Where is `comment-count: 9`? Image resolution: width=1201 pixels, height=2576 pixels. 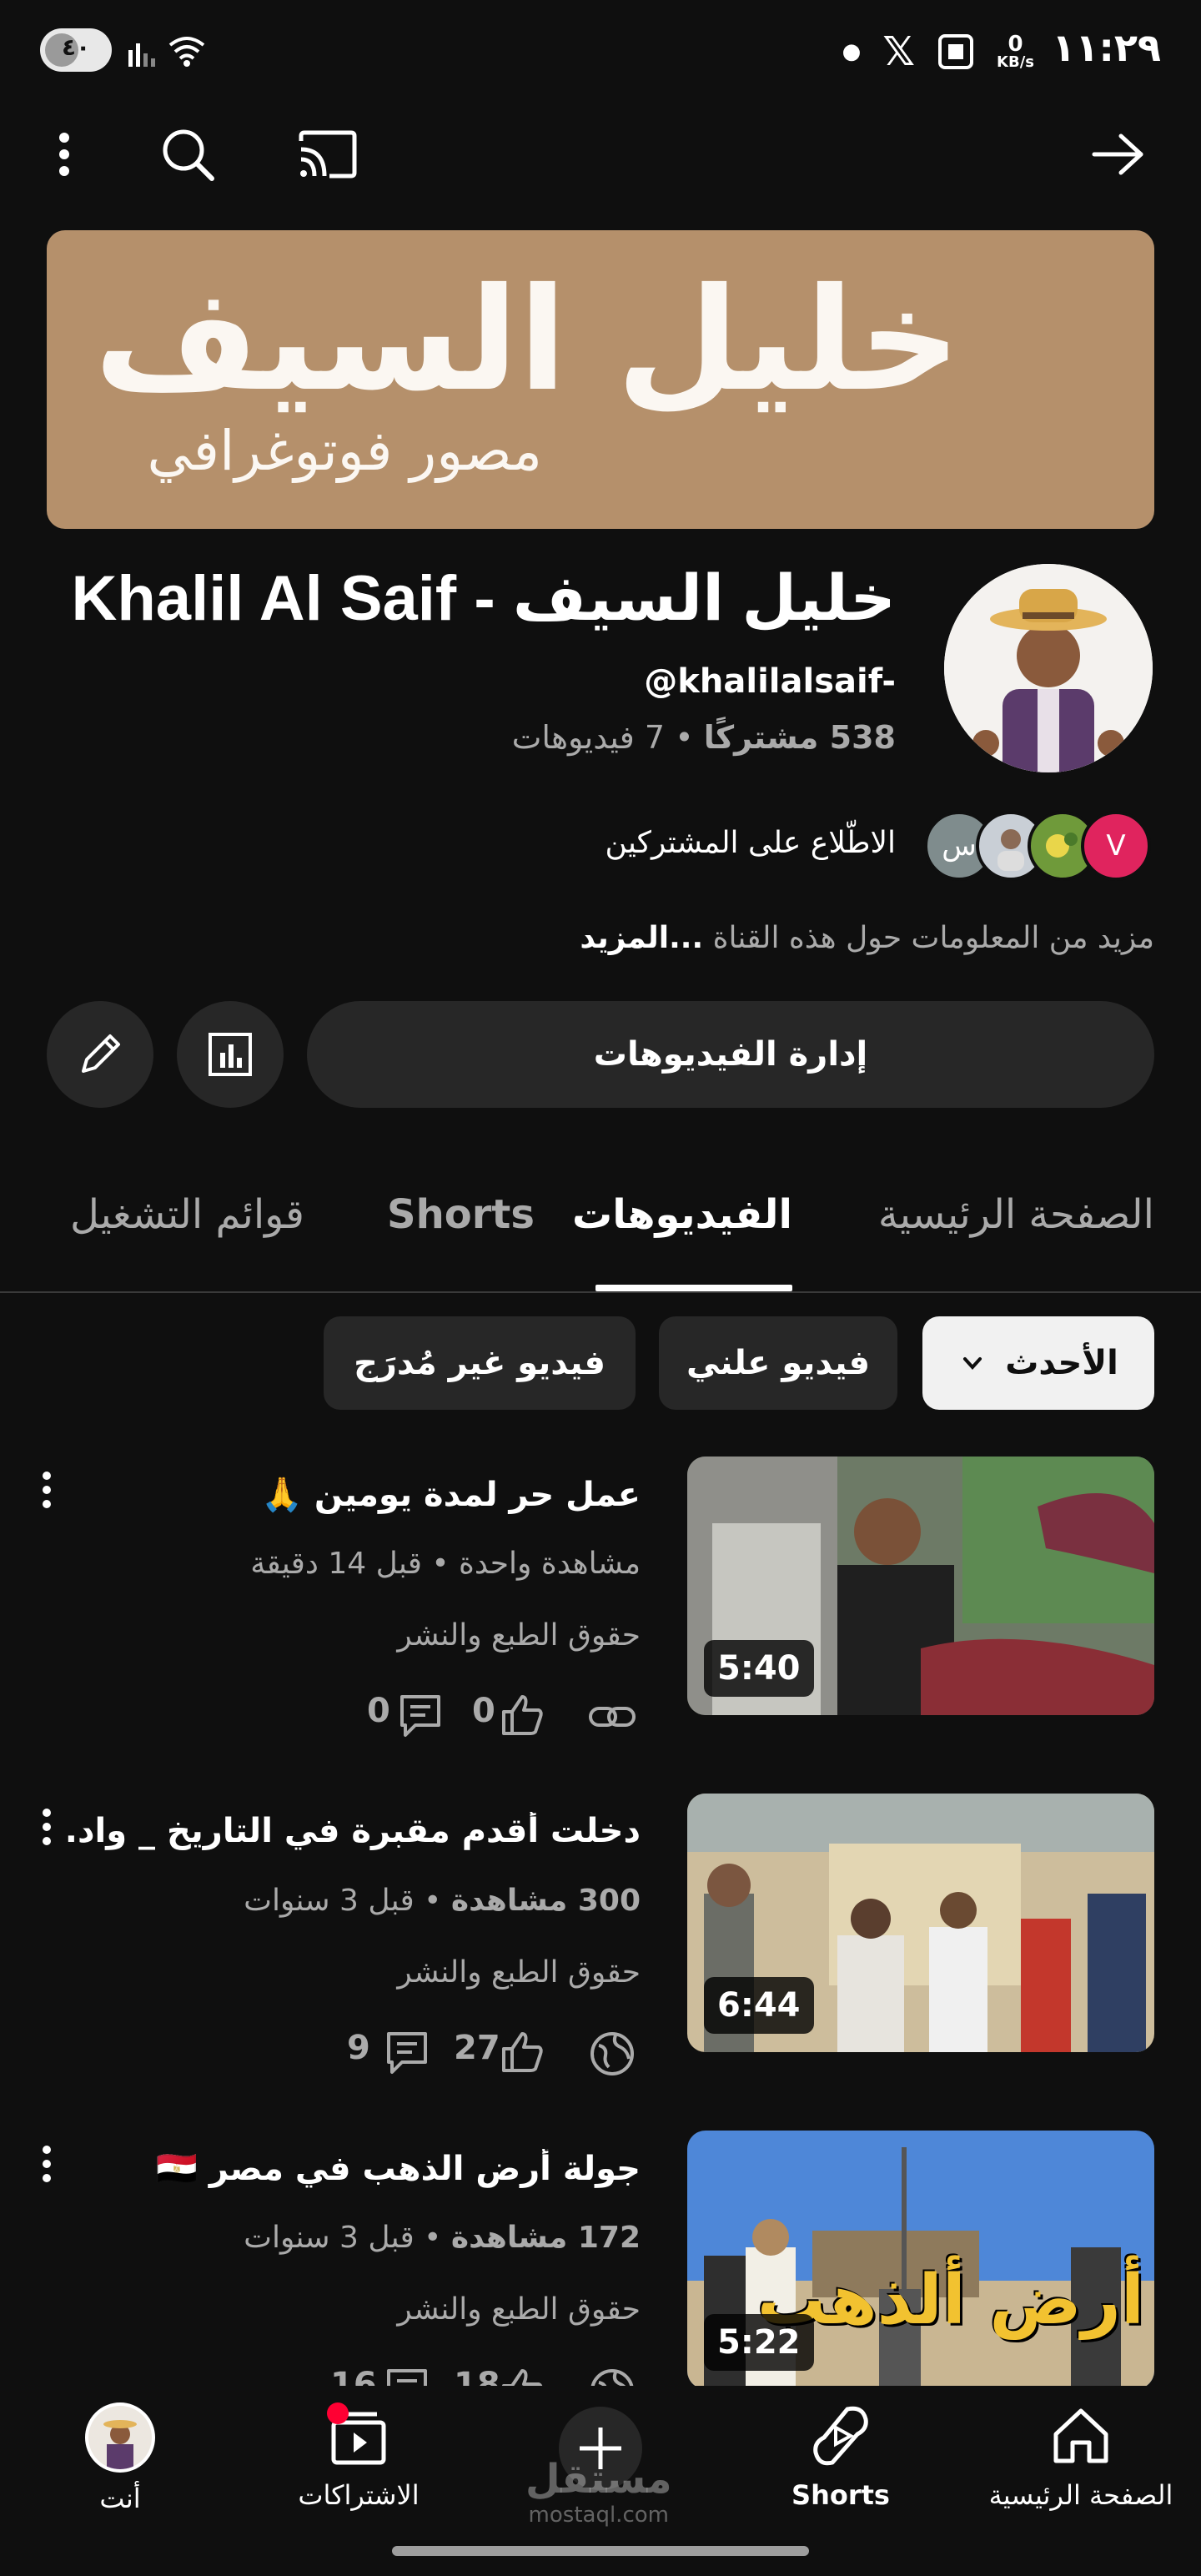 comment-count: 9 is located at coordinates (359, 2048).